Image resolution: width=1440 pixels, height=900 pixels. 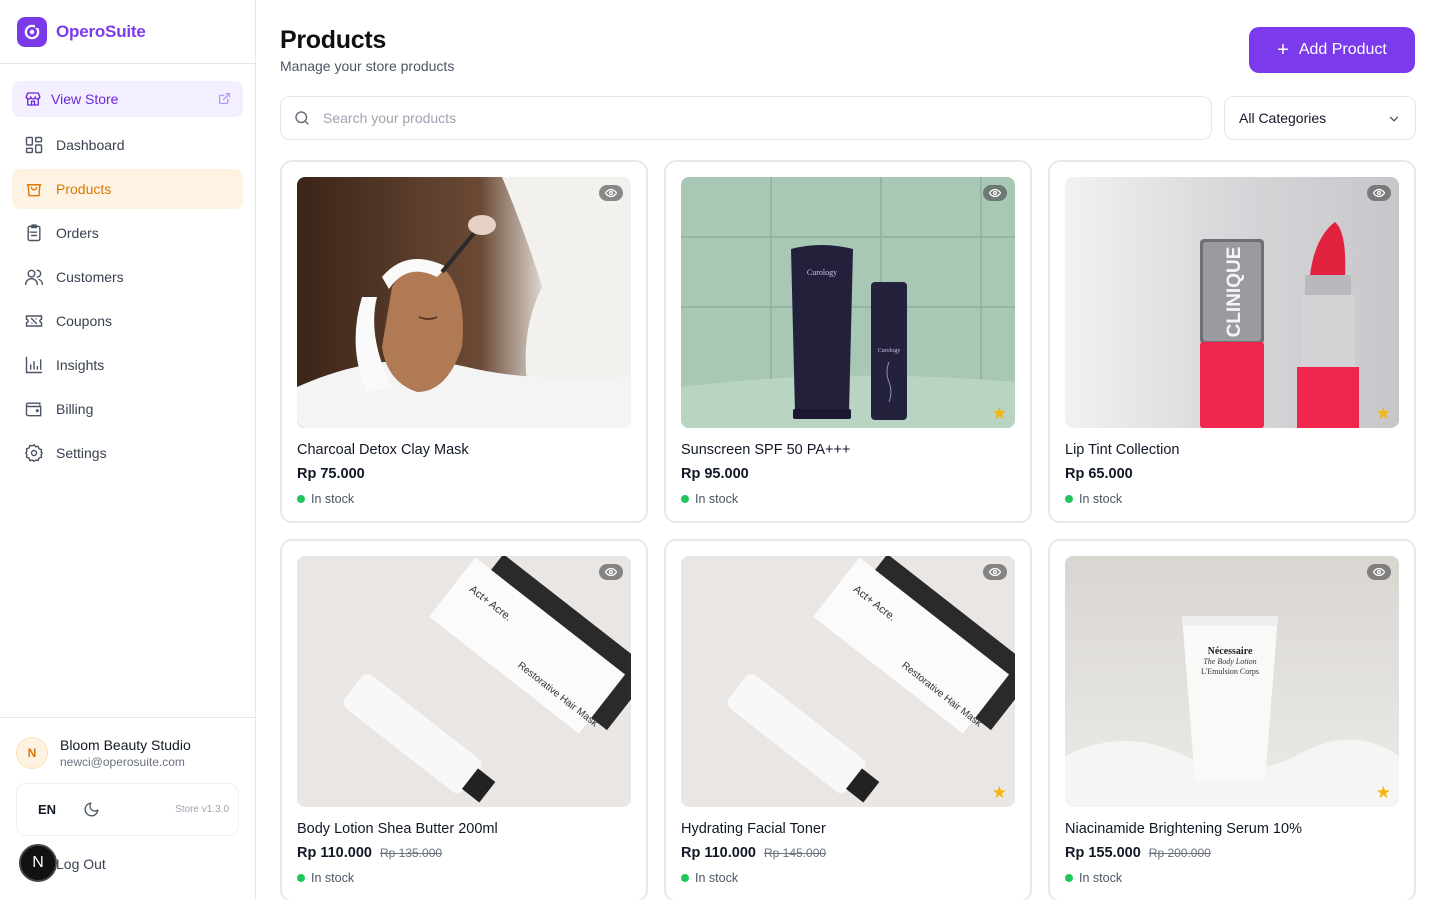 What do you see at coordinates (1234, 292) in the screenshot?
I see `brand-text: CLINIQUE` at bounding box center [1234, 292].